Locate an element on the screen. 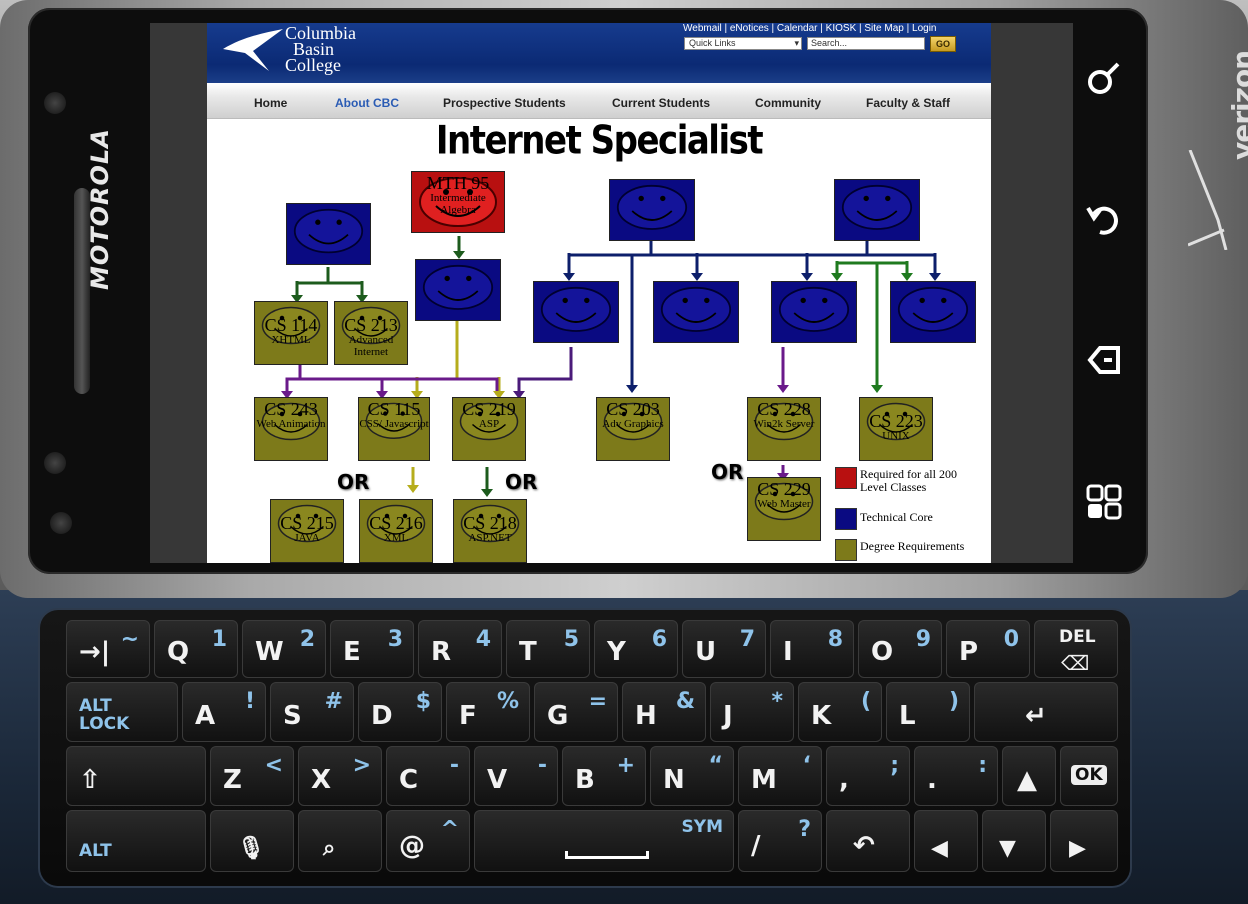 This screenshot has height=904, width=1248. or-label: OR is located at coordinates (521, 482).